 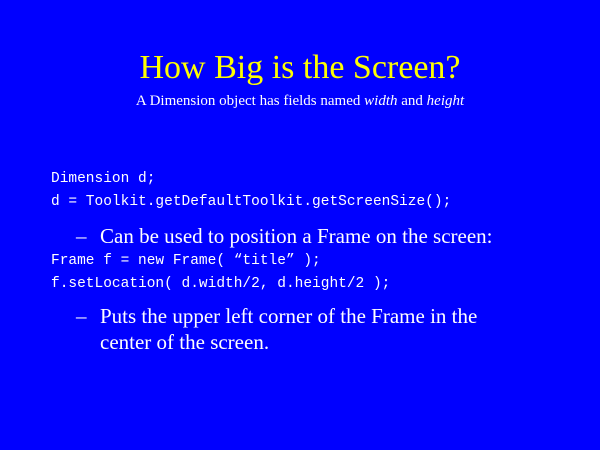 I want to click on subtitle-mid: and, so click(x=412, y=101).